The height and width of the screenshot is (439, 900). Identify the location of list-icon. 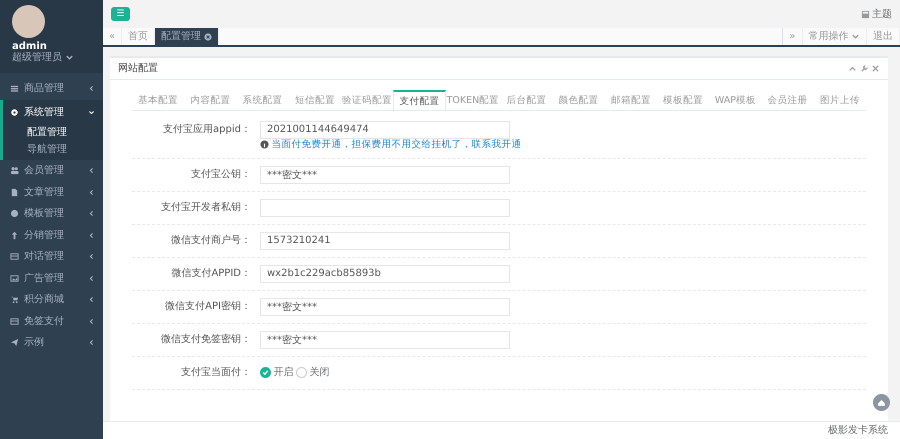
(14, 89).